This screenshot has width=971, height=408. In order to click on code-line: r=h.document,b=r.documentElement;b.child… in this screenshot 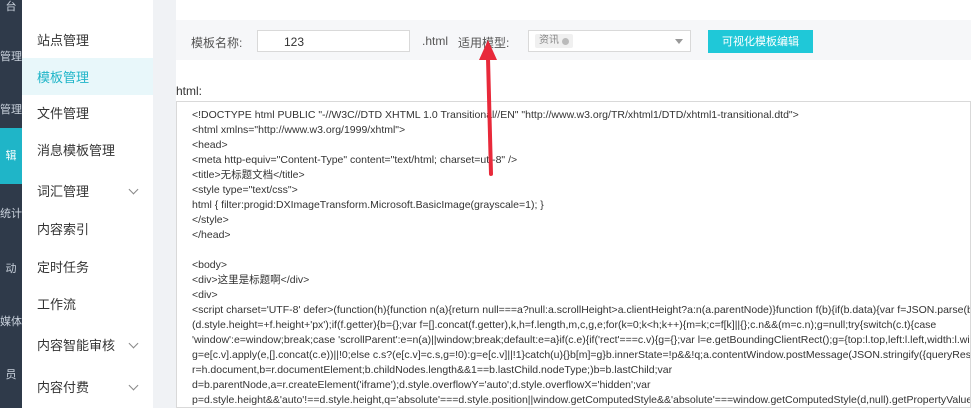, I will do `click(432, 370)`.